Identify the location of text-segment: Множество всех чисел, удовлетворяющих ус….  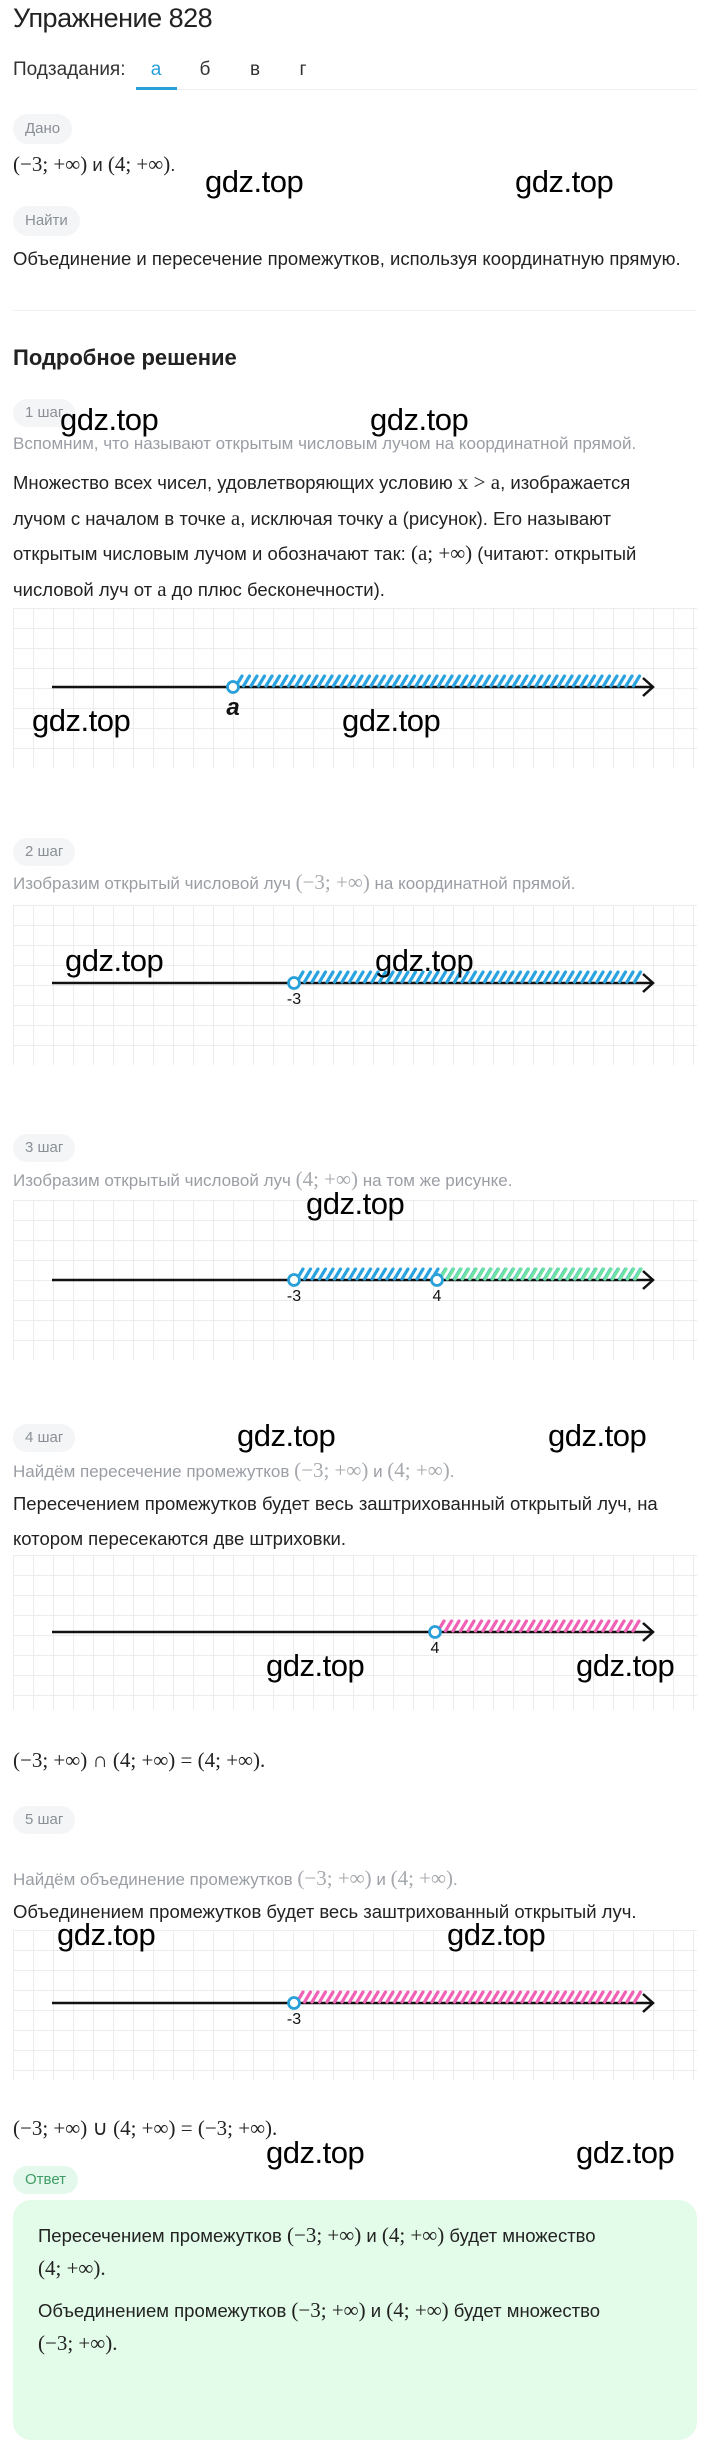
(235, 482).